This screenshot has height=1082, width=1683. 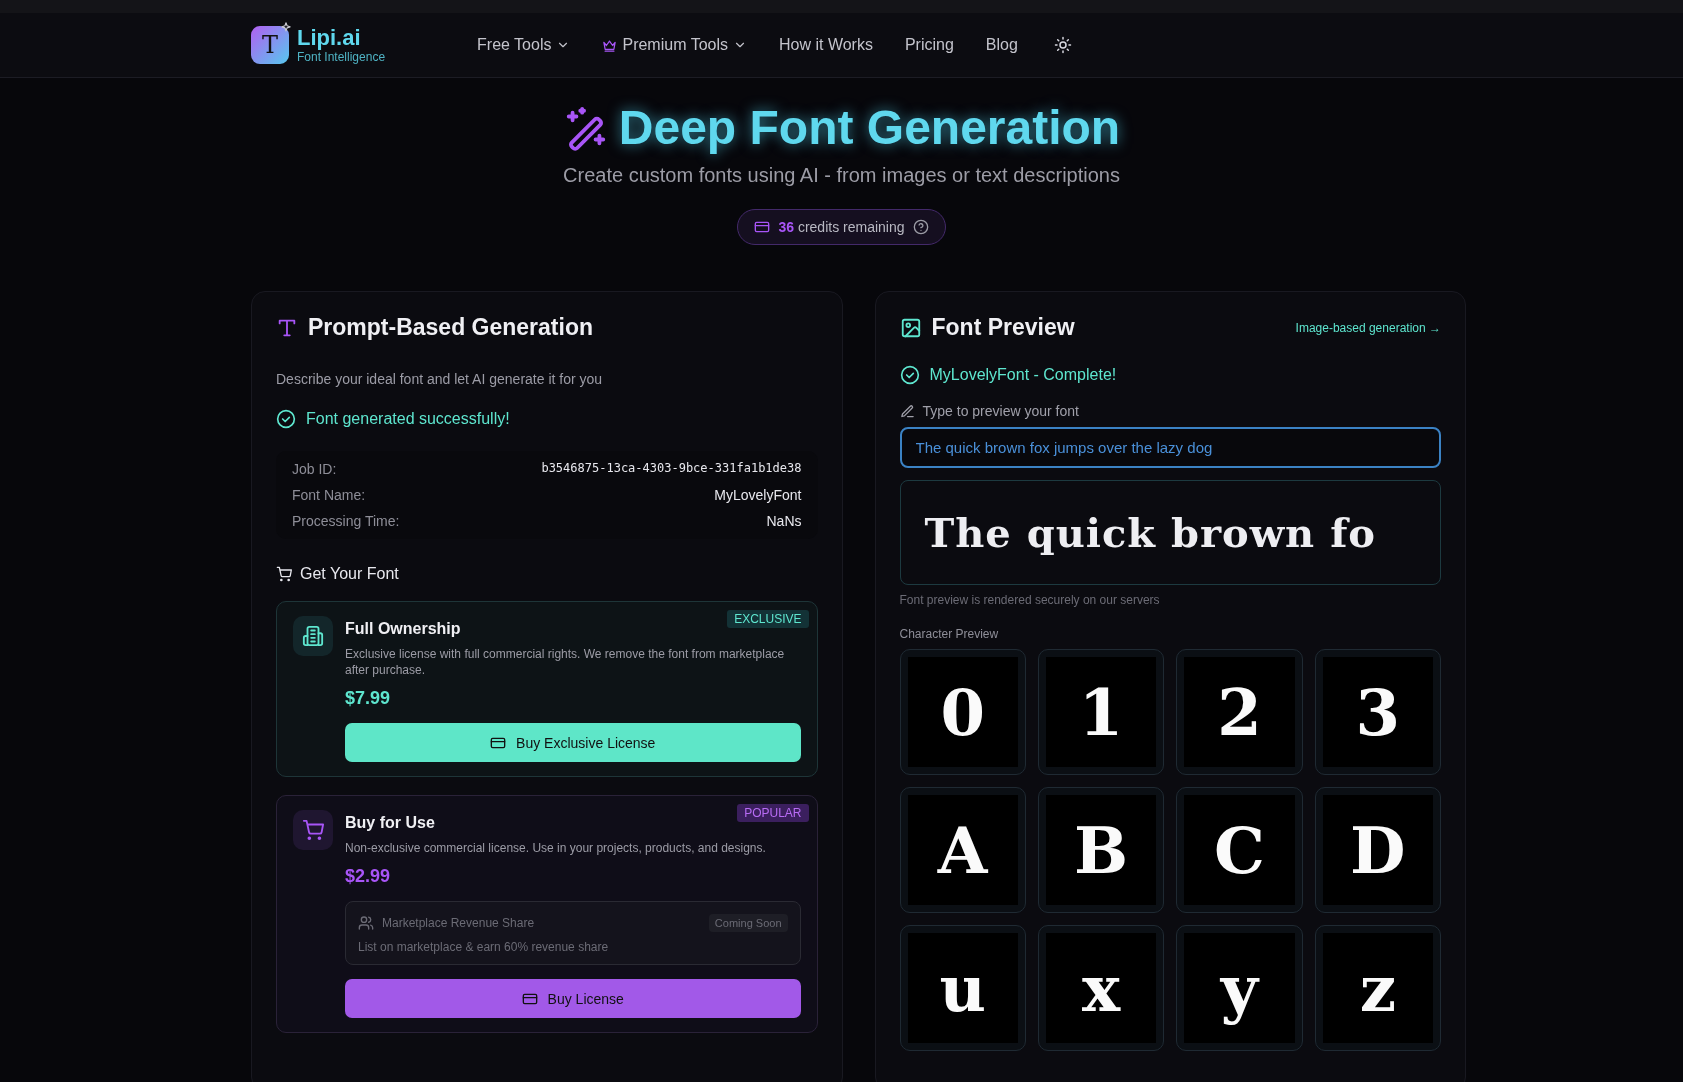 What do you see at coordinates (1023, 375) in the screenshot?
I see `completion-message: MyLovelyFont - Complete!` at bounding box center [1023, 375].